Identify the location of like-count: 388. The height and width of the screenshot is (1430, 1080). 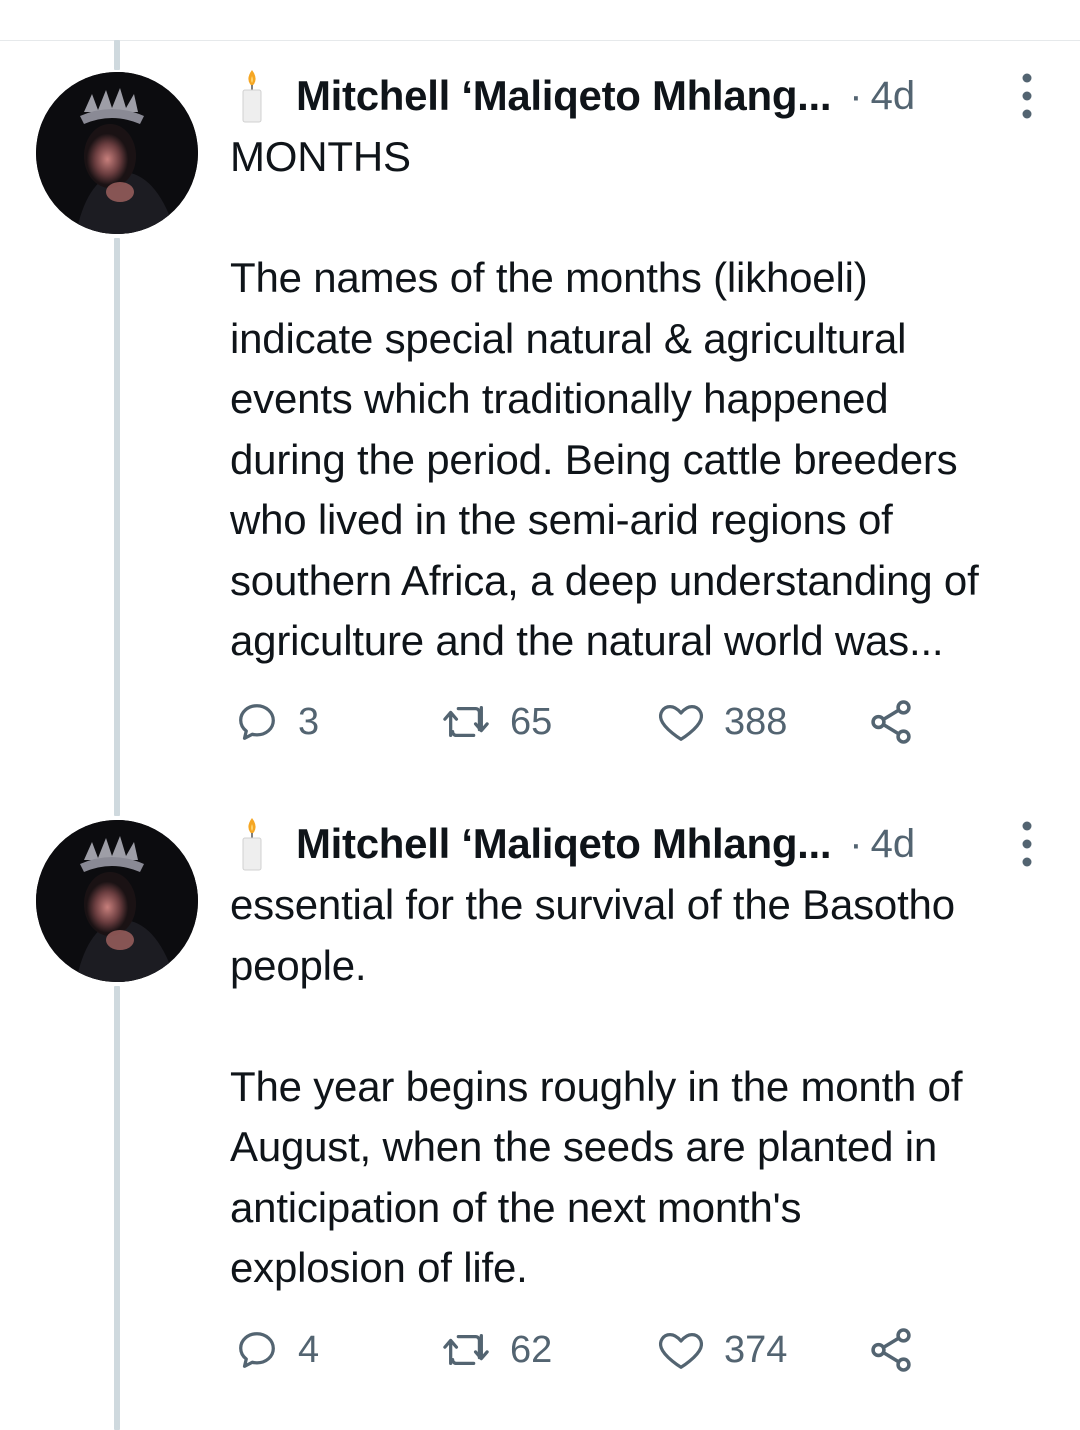
(756, 721).